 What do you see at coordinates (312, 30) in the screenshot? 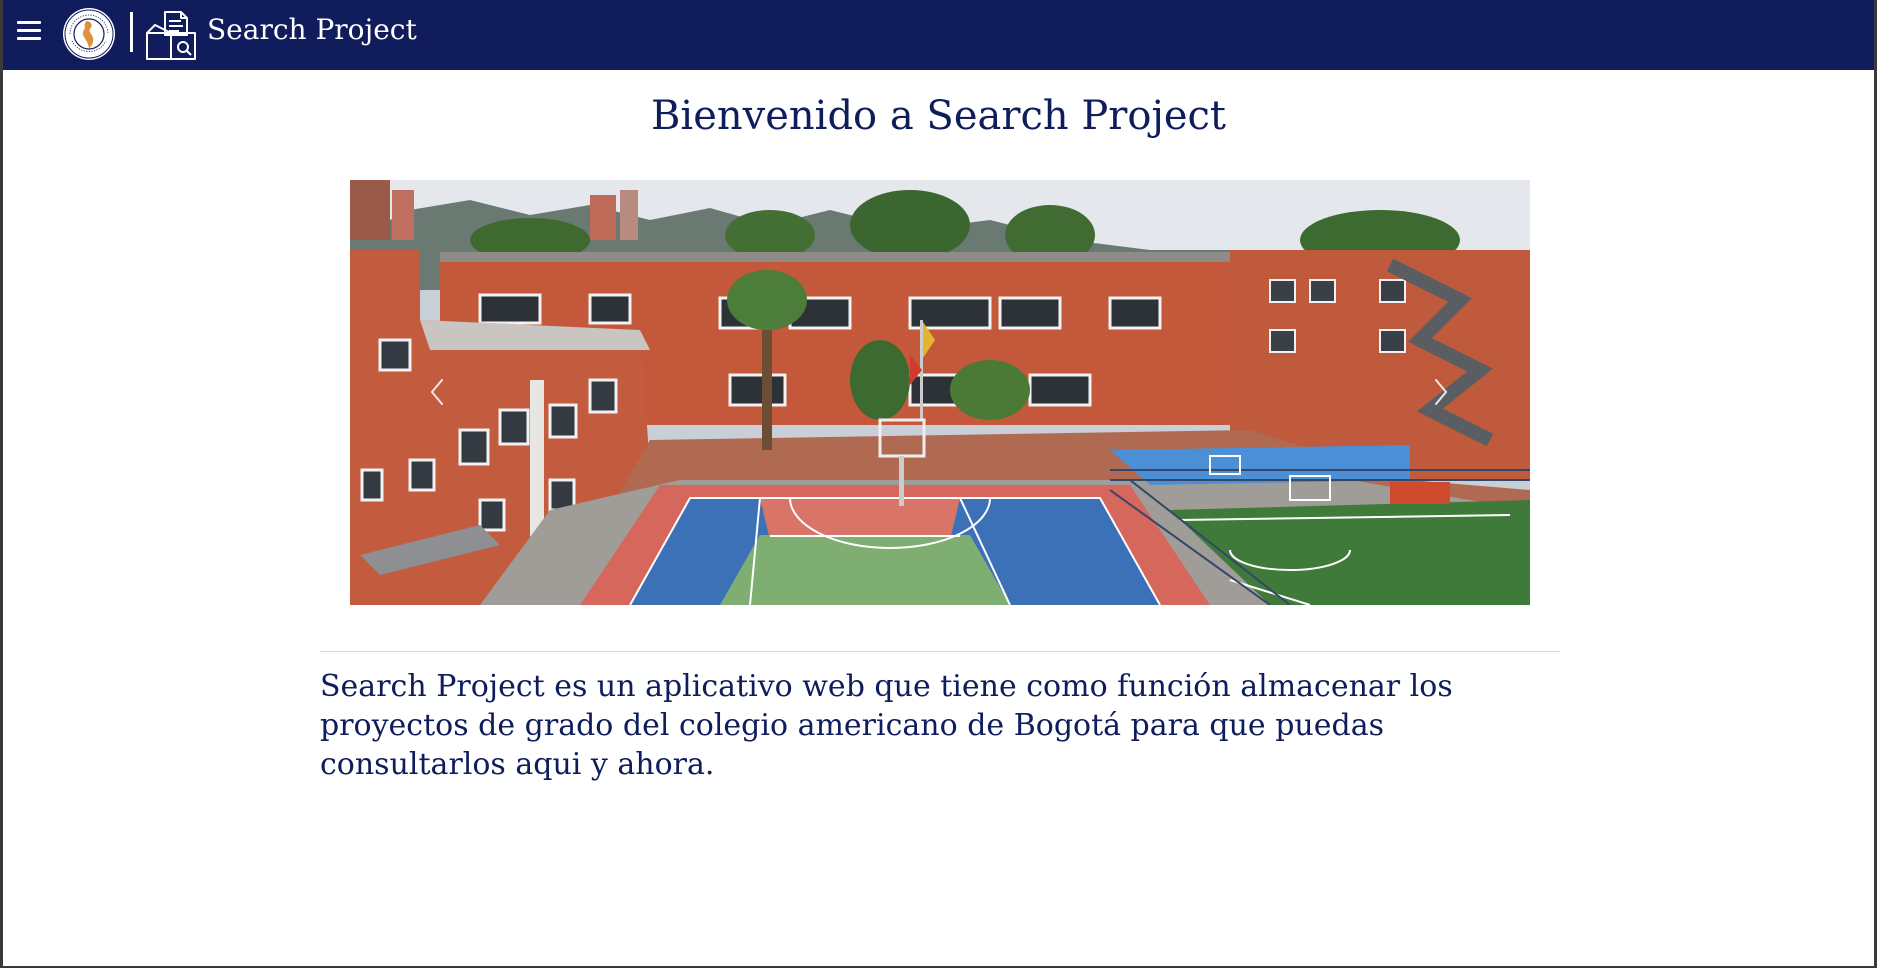
I see `app-title: Search Project` at bounding box center [312, 30].